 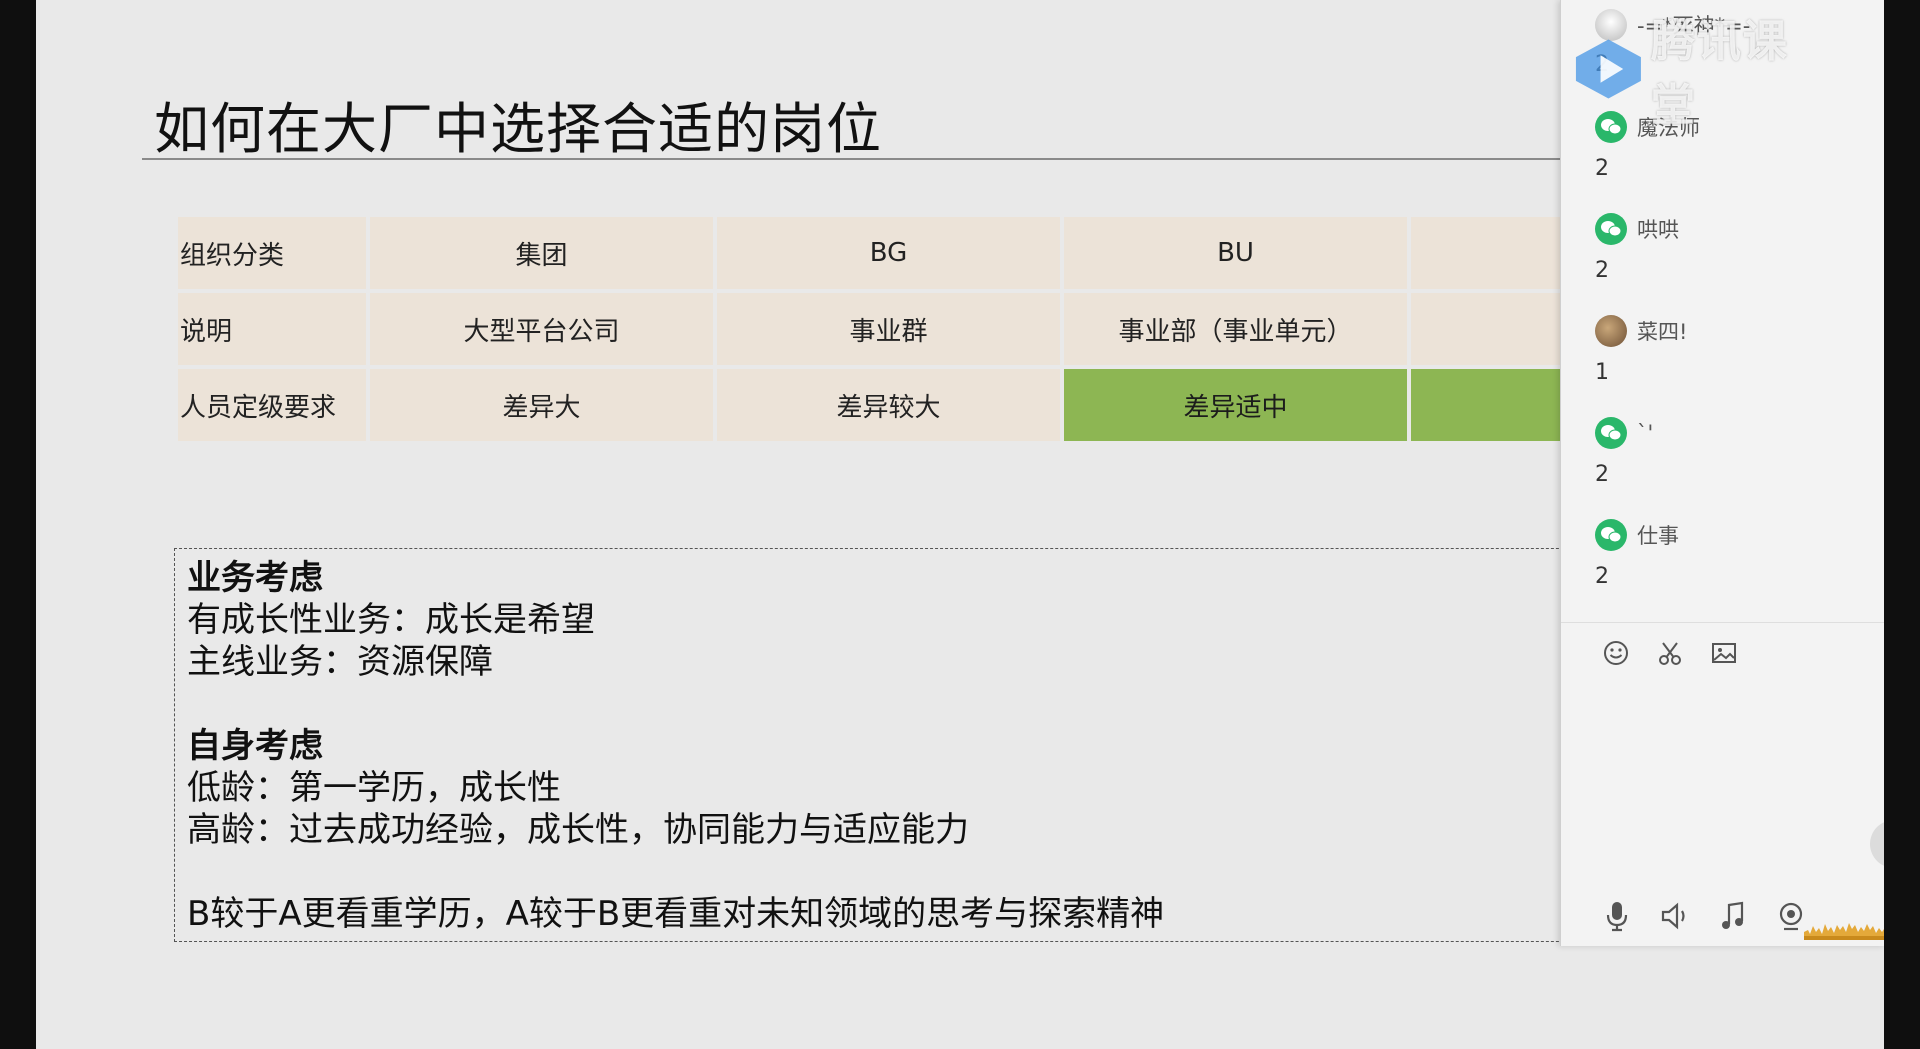 I want to click on chat-sender: -=*死神*=-, so click(x=1672, y=25).